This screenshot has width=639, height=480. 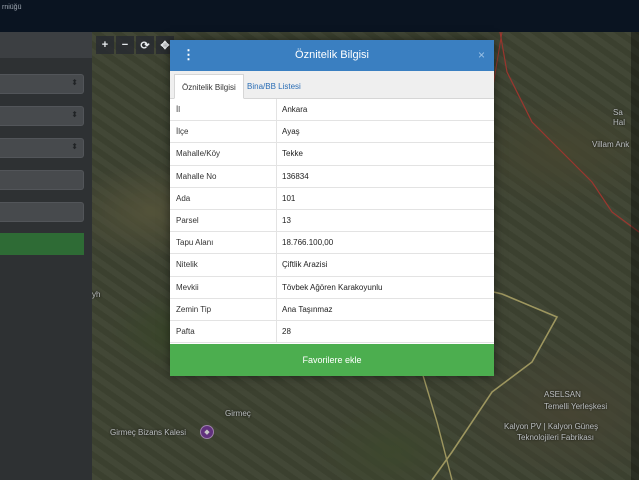 What do you see at coordinates (42, 212) in the screenshot?
I see `parcel-input` at bounding box center [42, 212].